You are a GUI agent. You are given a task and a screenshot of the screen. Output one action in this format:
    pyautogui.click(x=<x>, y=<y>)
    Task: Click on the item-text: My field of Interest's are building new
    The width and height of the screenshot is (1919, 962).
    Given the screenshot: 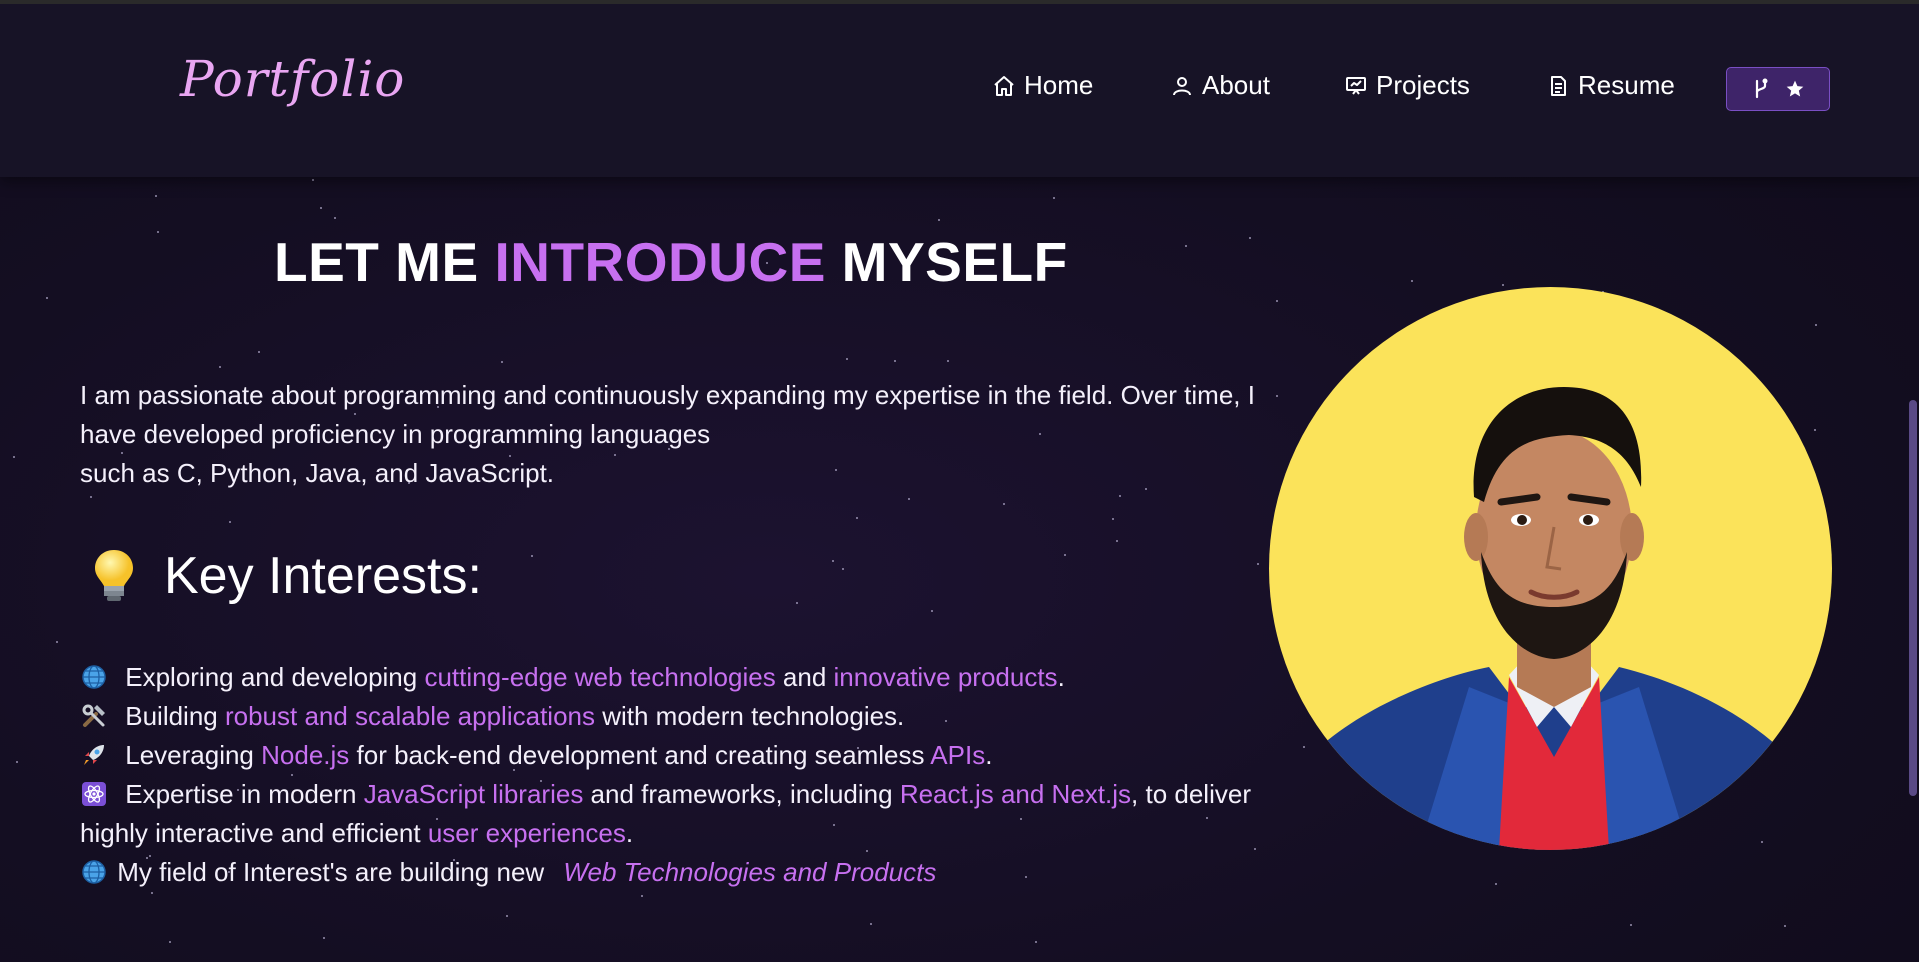 What is the action you would take?
    pyautogui.click(x=334, y=872)
    